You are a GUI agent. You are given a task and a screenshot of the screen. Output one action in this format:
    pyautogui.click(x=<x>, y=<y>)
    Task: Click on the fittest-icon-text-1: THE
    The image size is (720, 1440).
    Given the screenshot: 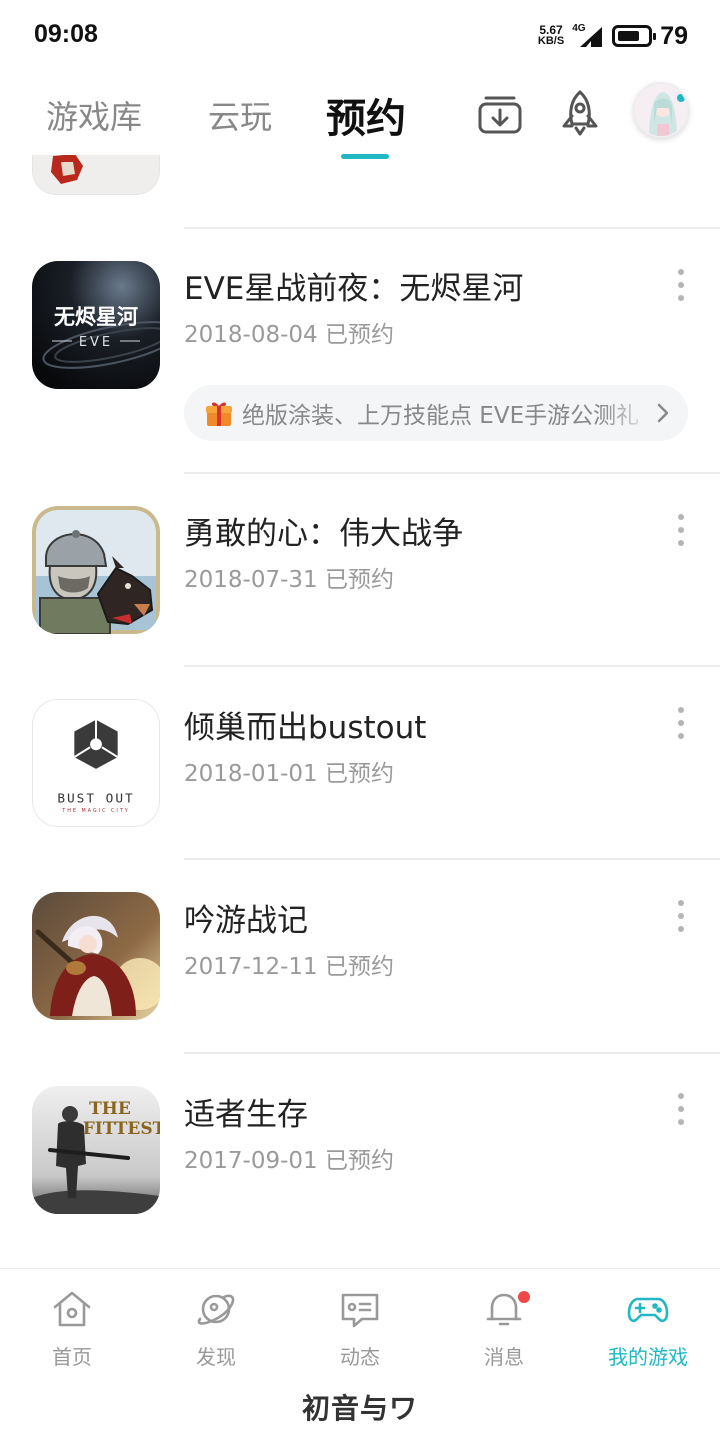 What is the action you would take?
    pyautogui.click(x=110, y=1109)
    